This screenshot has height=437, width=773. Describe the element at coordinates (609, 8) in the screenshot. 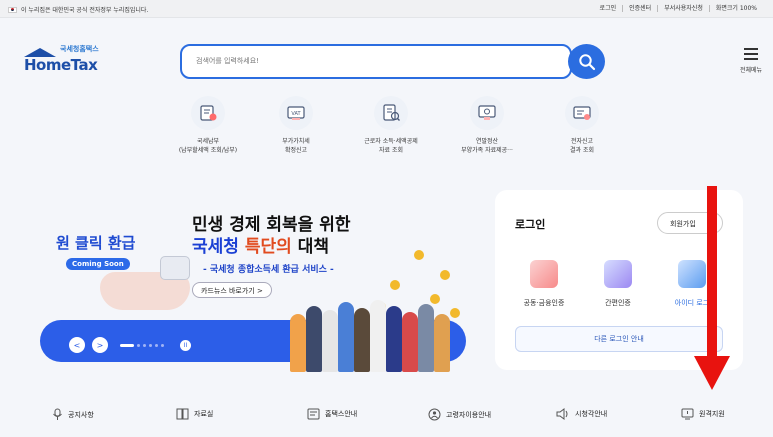

I see `top-link-login: 로그인` at that location.